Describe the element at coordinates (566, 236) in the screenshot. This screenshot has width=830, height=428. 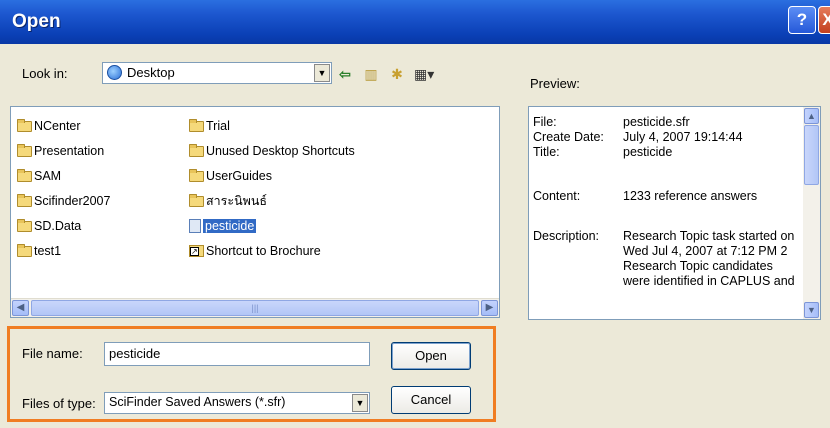
I see `preview-key: Description:` at that location.